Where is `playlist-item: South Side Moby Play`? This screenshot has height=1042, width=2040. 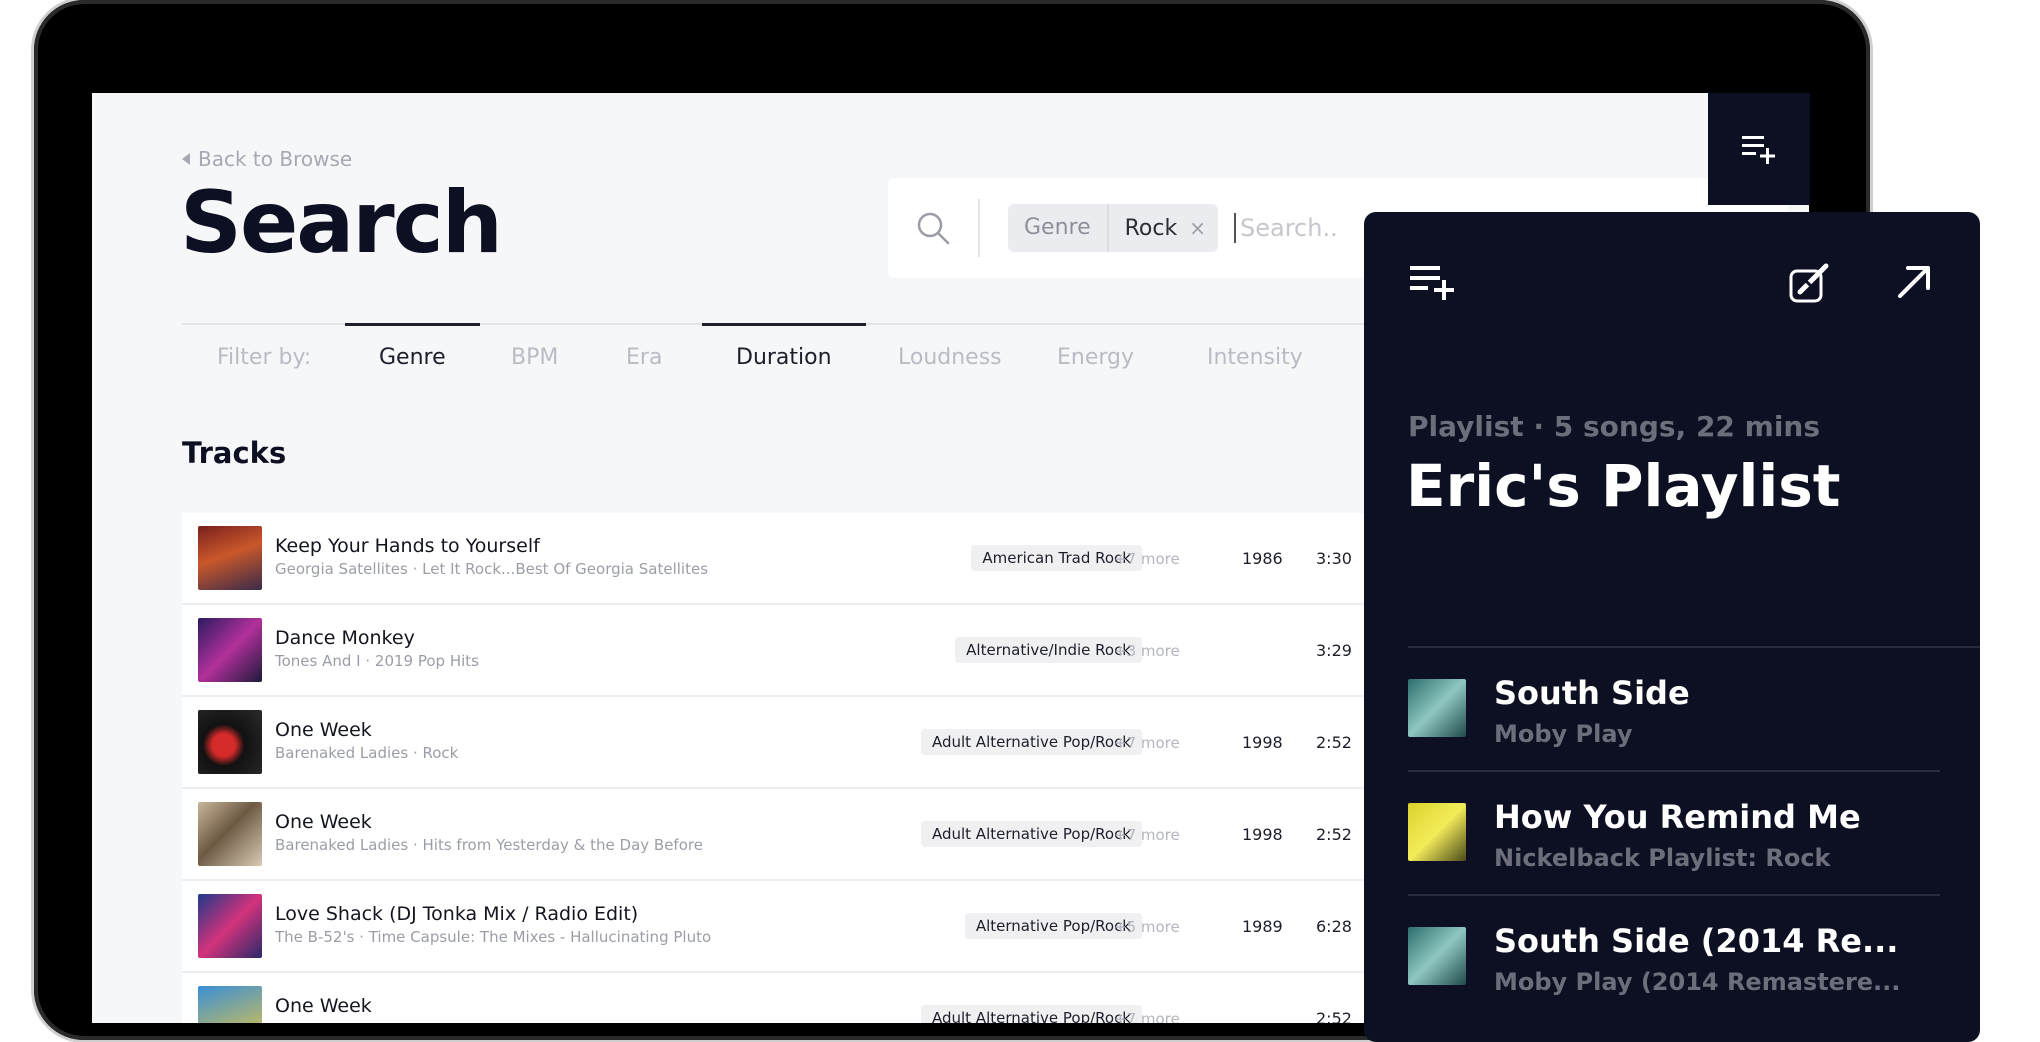
playlist-item: South Side Moby Play is located at coordinates (1674, 710).